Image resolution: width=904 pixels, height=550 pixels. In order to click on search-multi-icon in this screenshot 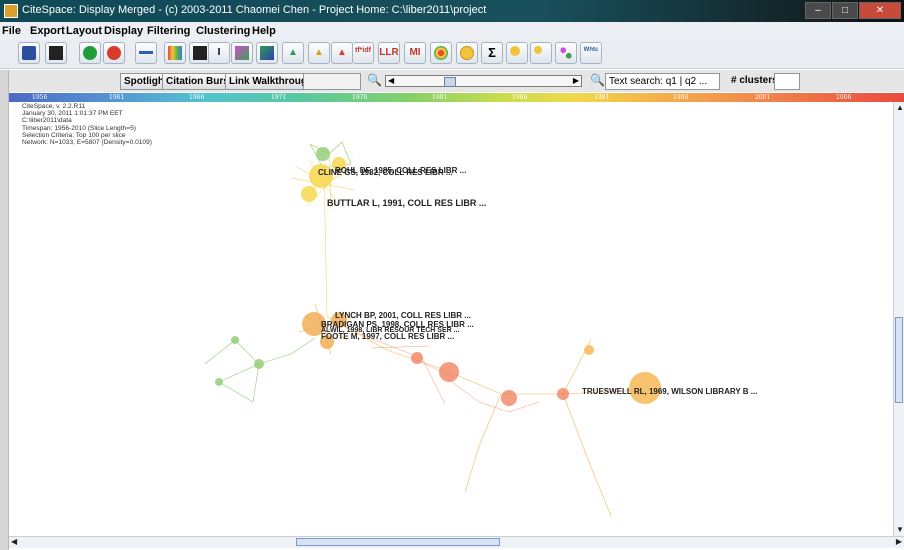, I will do `click(541, 53)`.